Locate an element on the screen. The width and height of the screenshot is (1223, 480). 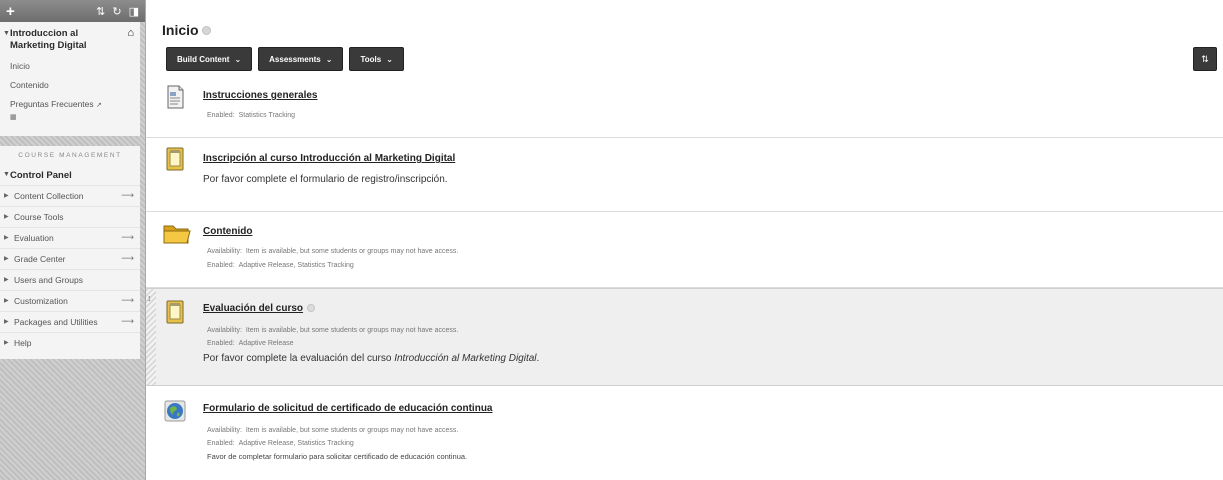
cp-item-label: Grade Center is located at coordinates (40, 259).